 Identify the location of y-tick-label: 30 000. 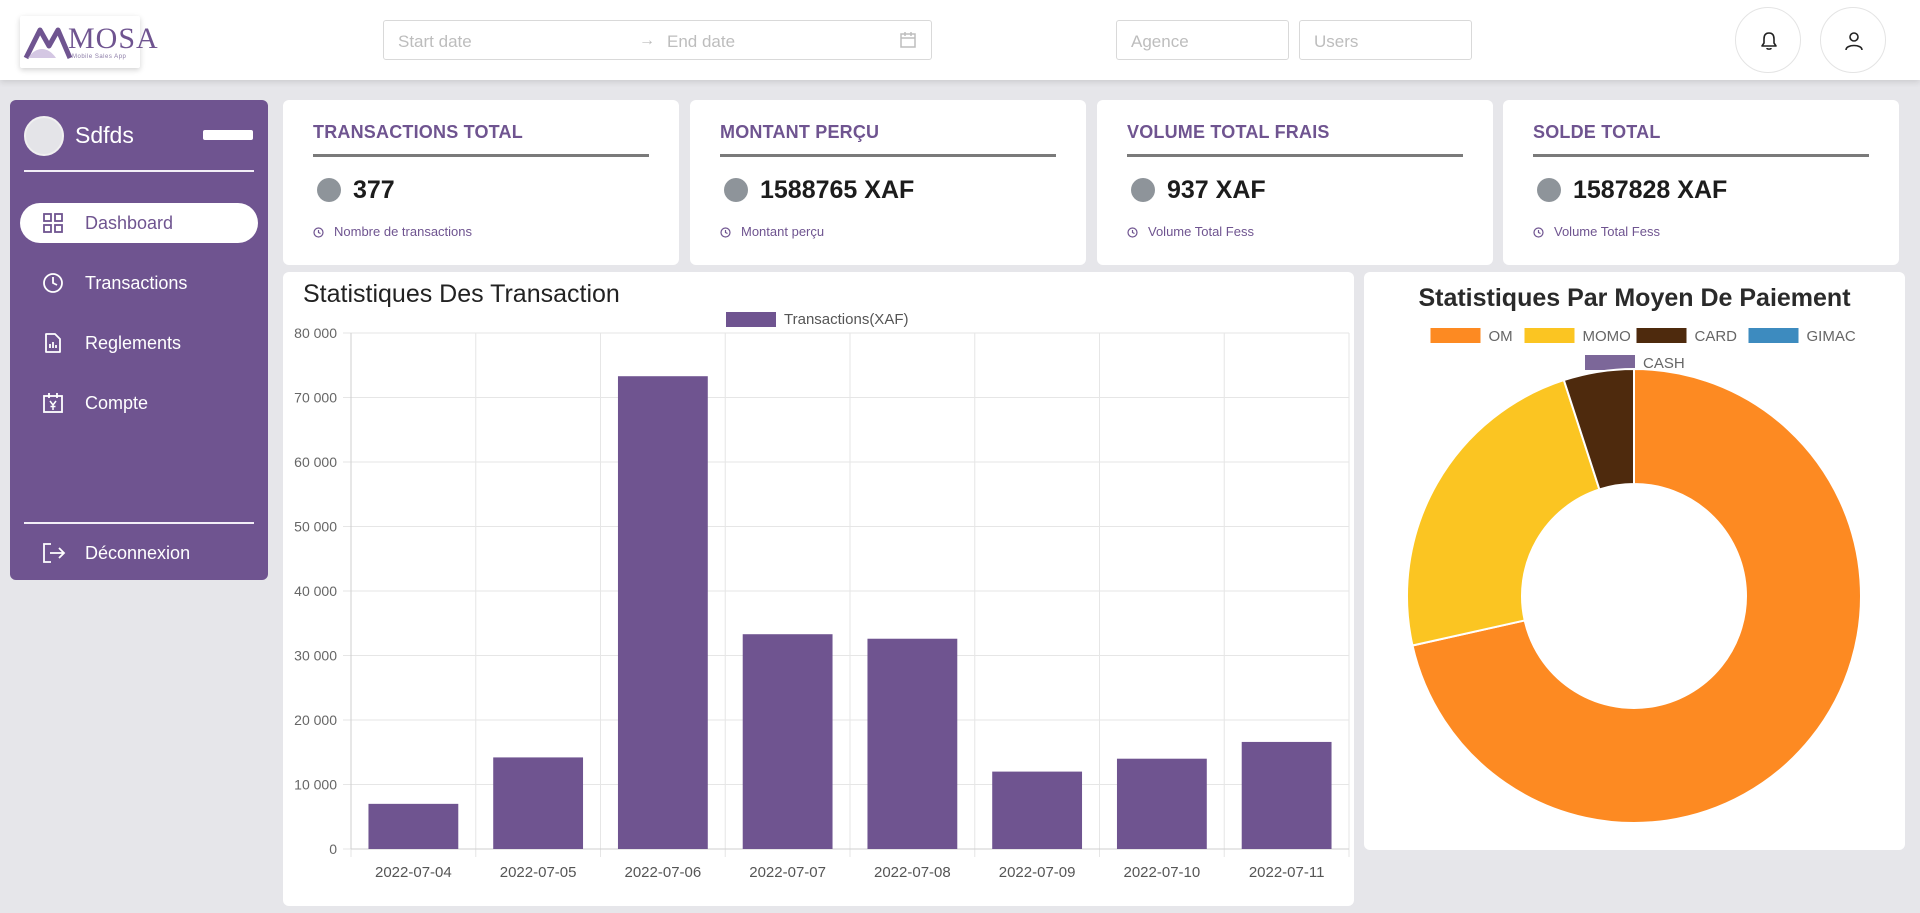
(315, 656).